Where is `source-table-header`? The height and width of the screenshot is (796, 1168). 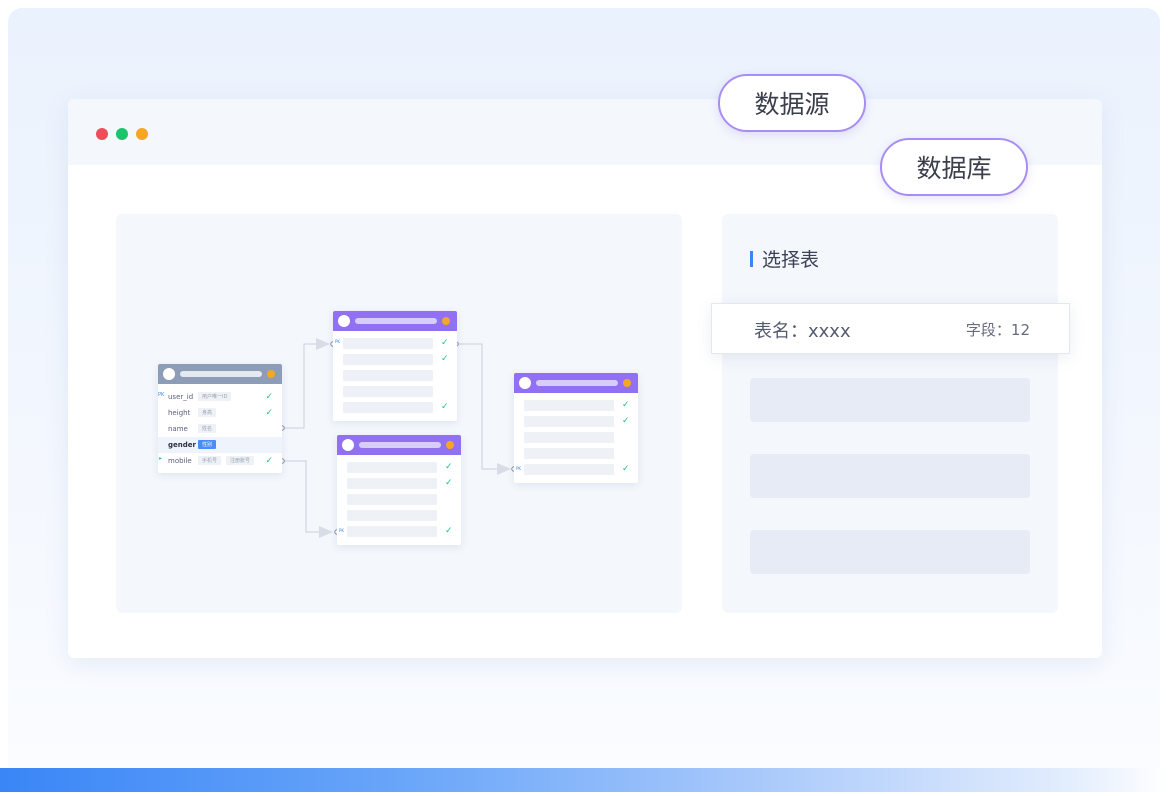
source-table-header is located at coordinates (220, 374).